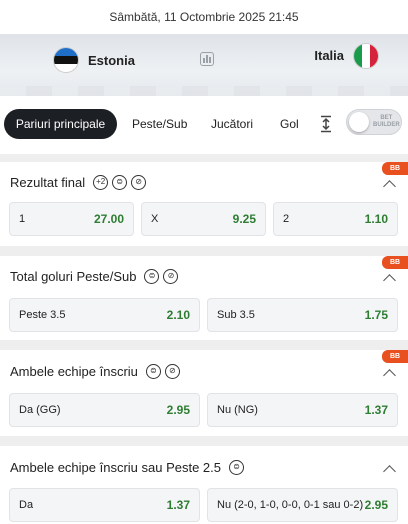  I want to click on away-team-name: Italia, so click(329, 55).